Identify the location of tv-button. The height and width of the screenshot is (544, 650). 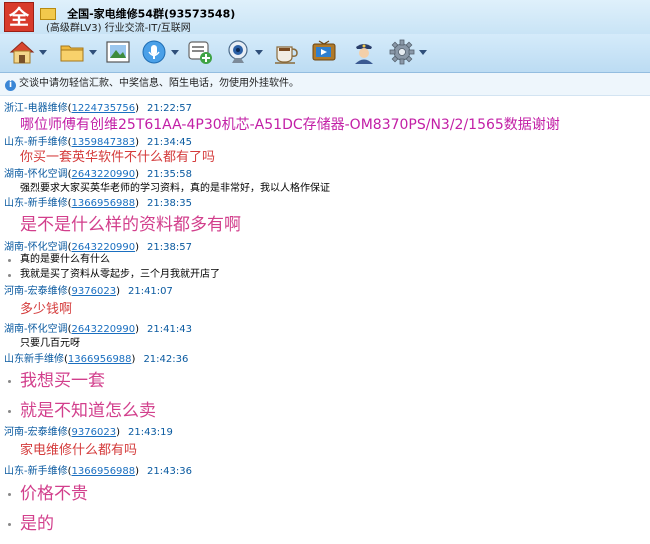
(324, 53).